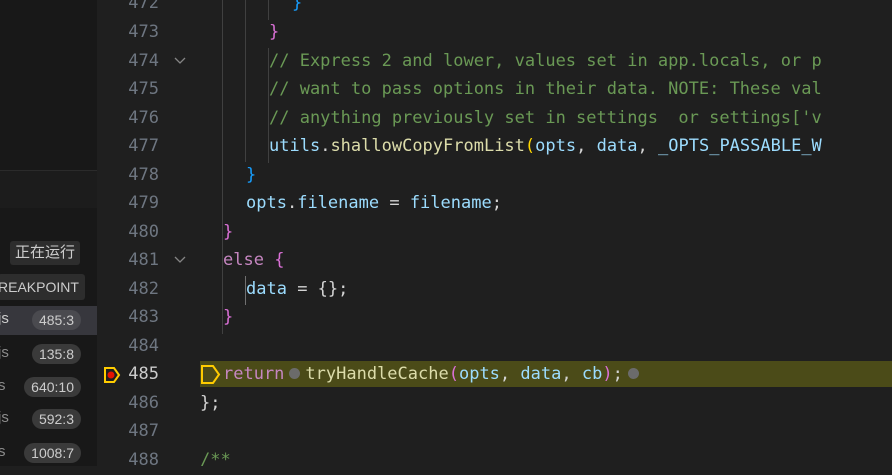  What do you see at coordinates (143, 260) in the screenshot?
I see `line-number: 481` at bounding box center [143, 260].